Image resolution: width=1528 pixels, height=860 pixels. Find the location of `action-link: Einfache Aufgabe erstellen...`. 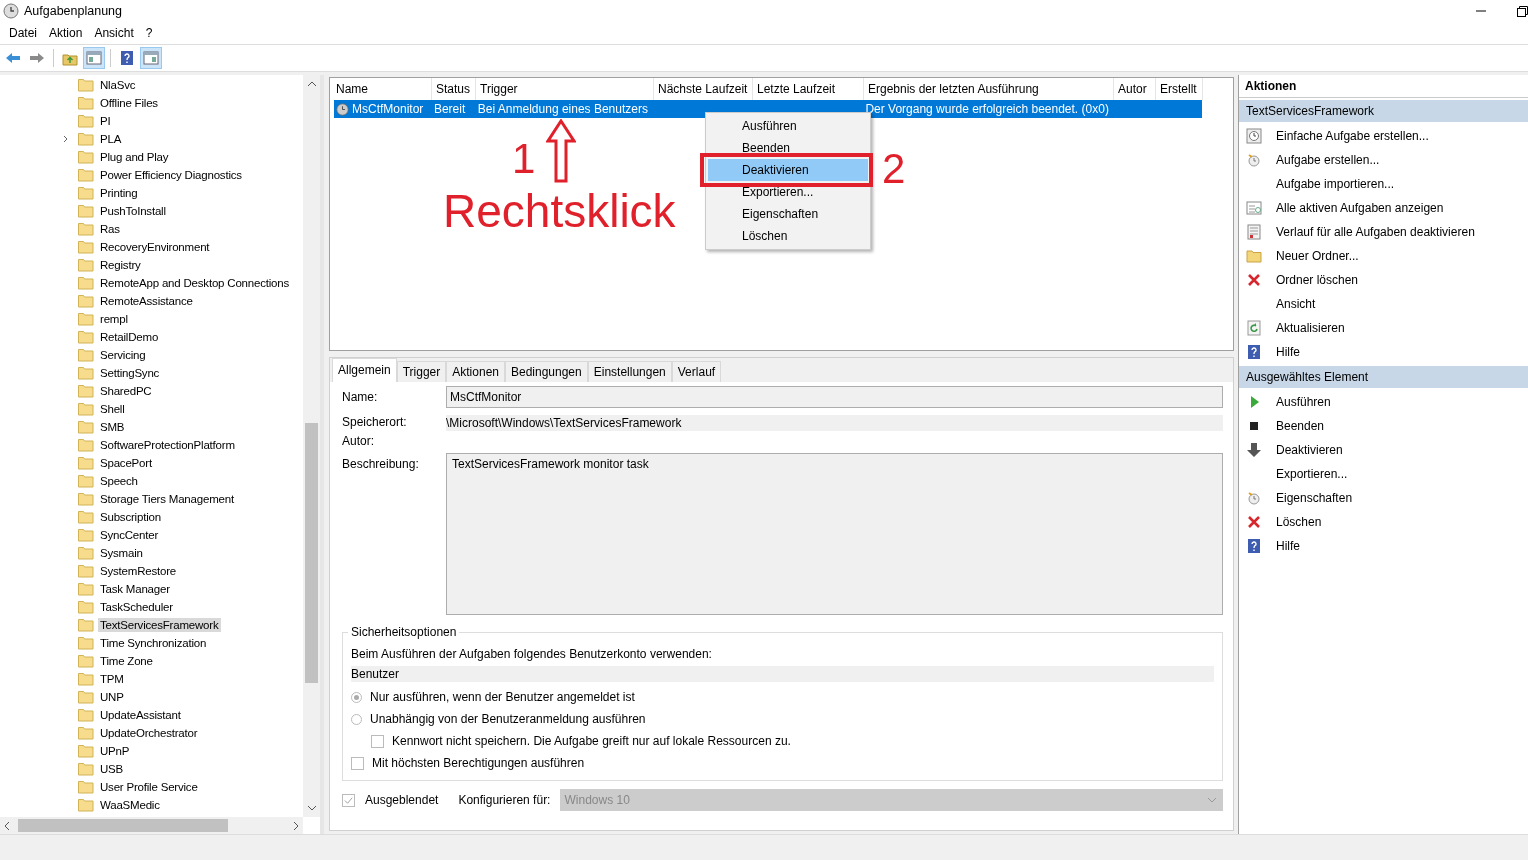

action-link: Einfache Aufgabe erstellen... is located at coordinates (1352, 136).